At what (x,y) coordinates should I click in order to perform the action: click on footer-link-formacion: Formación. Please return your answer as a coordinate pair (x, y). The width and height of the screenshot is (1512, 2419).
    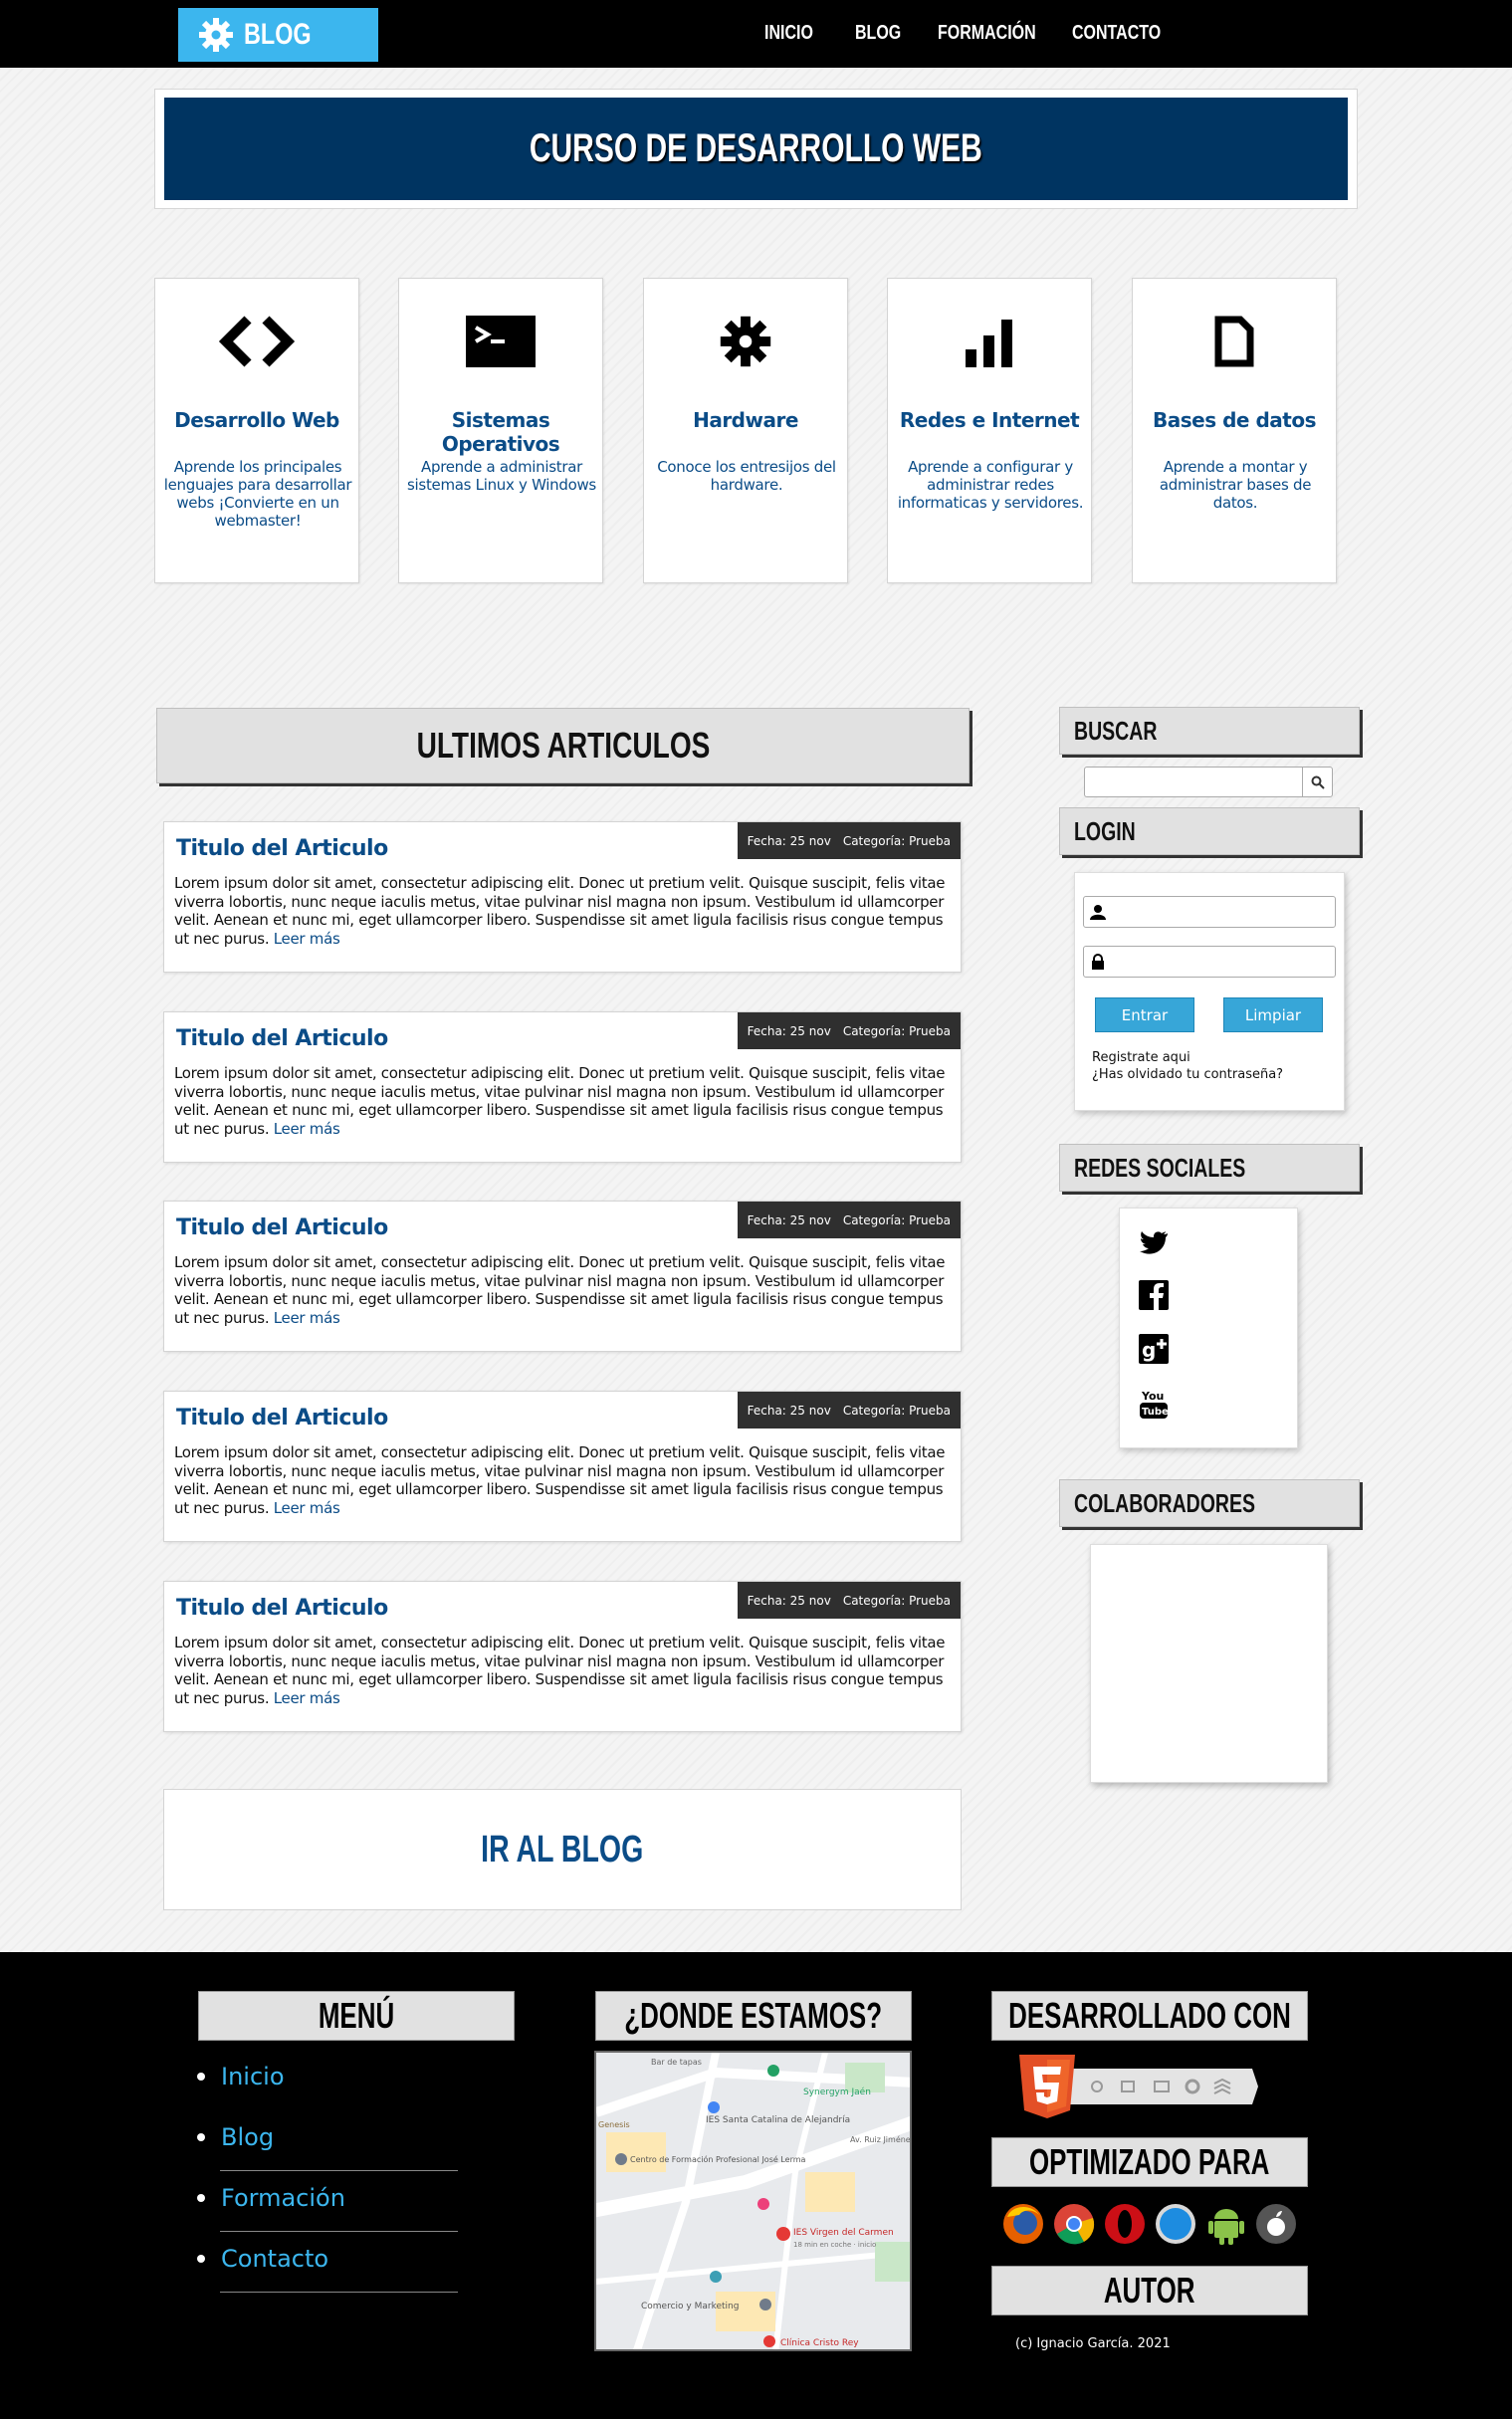
    Looking at the image, I should click on (271, 2198).